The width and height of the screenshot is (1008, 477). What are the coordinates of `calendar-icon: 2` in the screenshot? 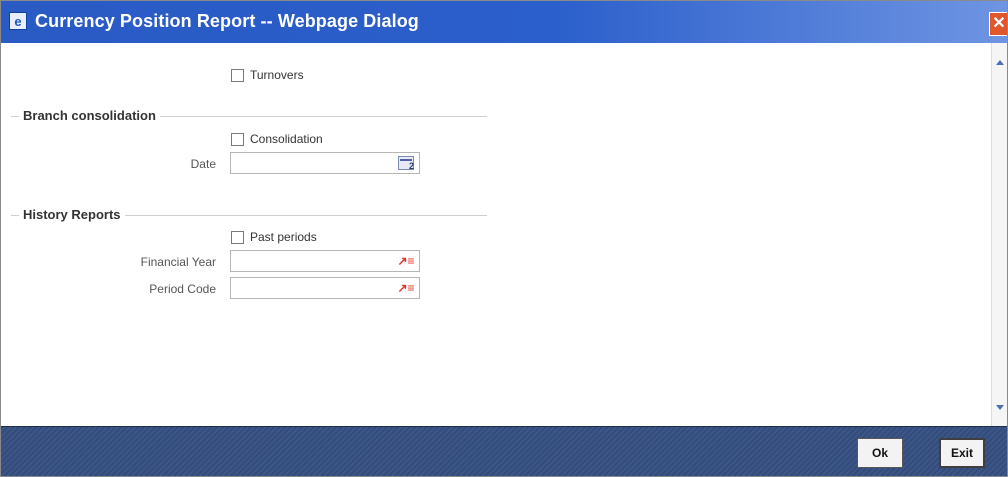 It's located at (406, 163).